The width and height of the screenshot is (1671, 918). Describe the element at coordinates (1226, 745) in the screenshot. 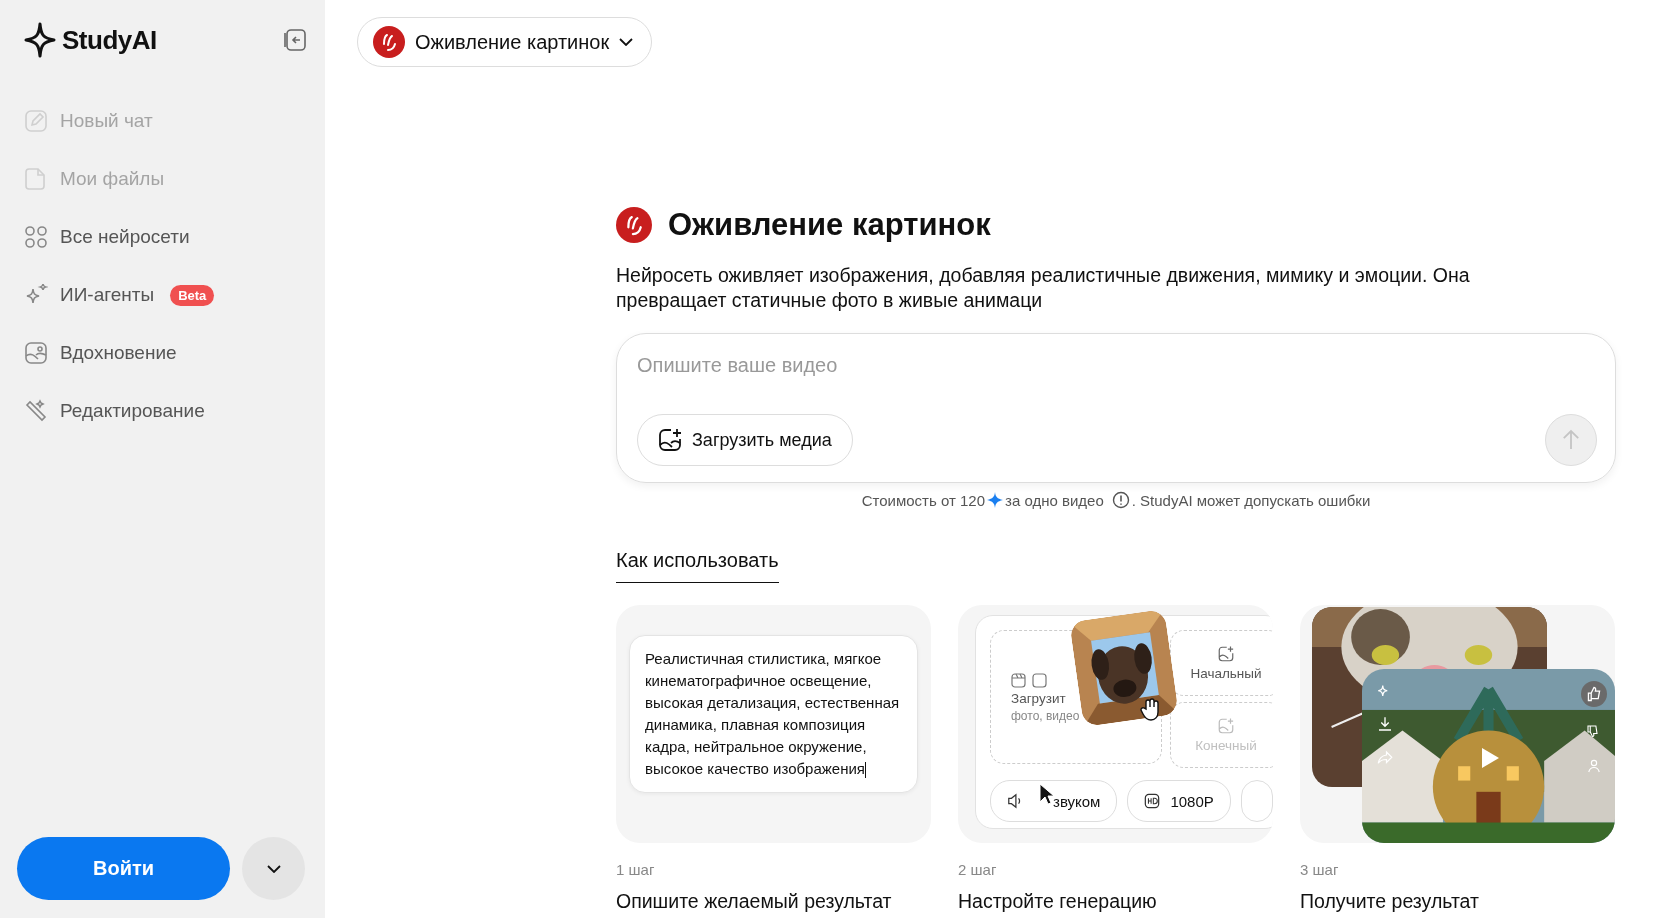

I see `end-frame-label: Конечный` at that location.